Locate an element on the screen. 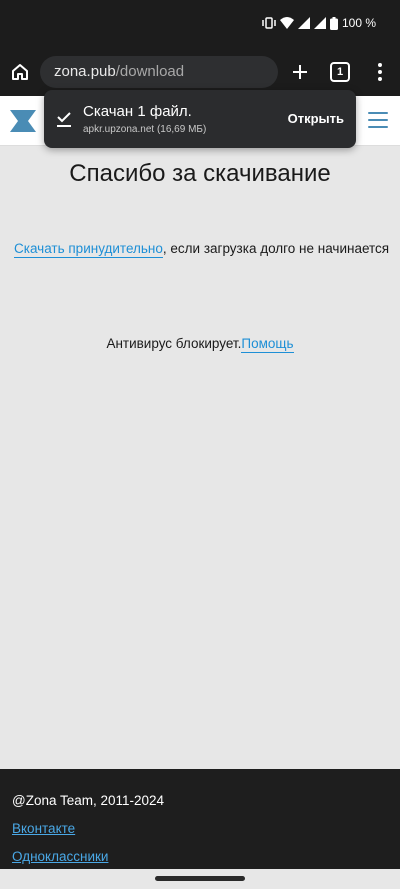 The width and height of the screenshot is (400, 889). gesture-nav-bar is located at coordinates (200, 879).